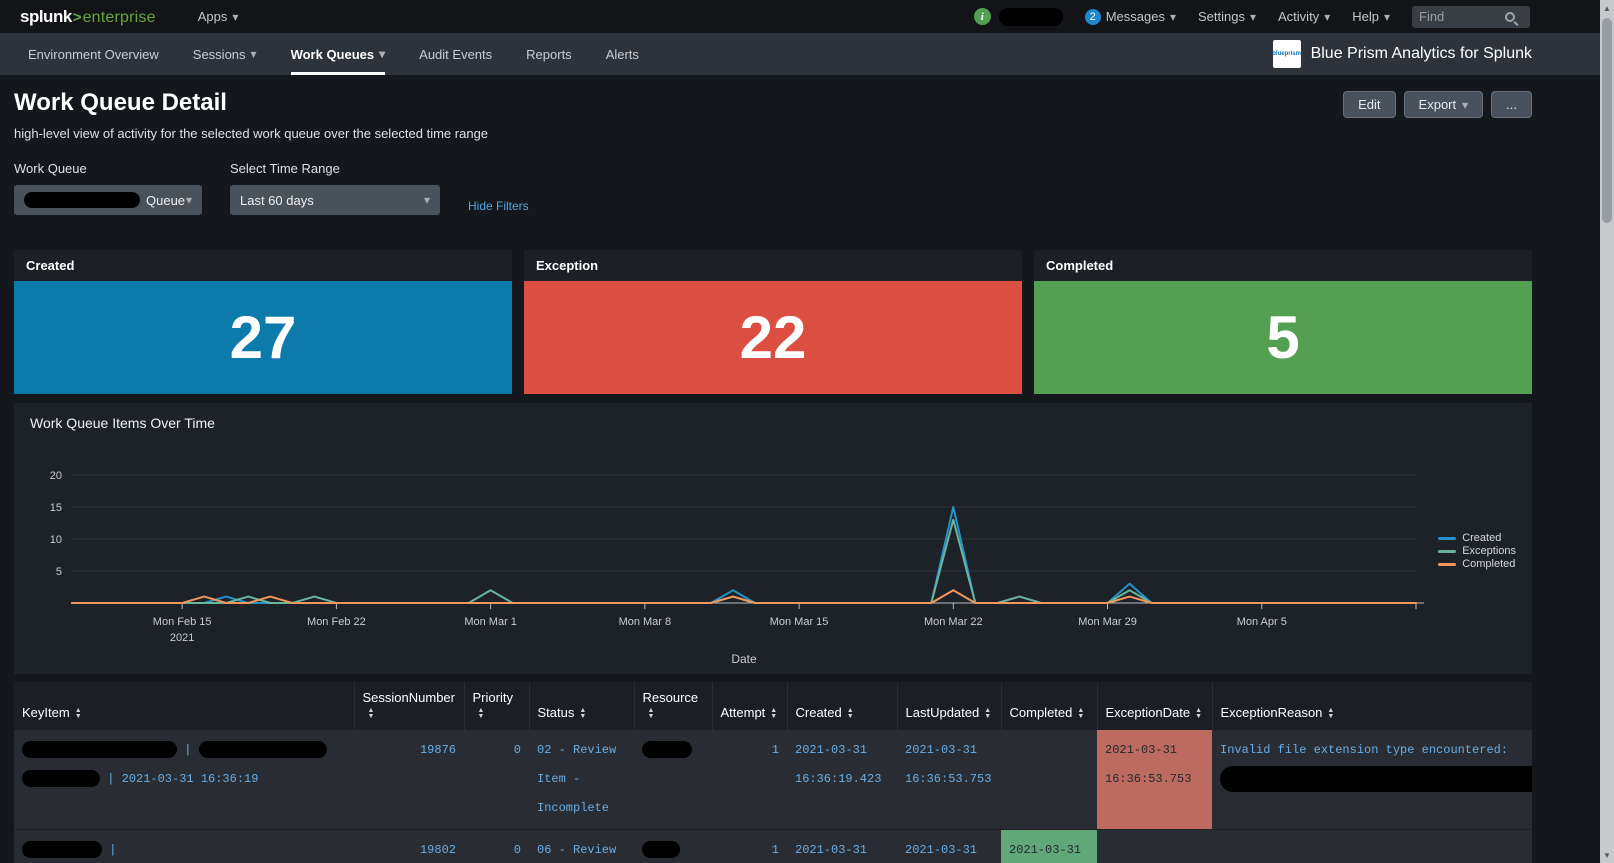 The image size is (1614, 863). I want to click on nav-tab-work-queues: Work Queues, so click(338, 54).